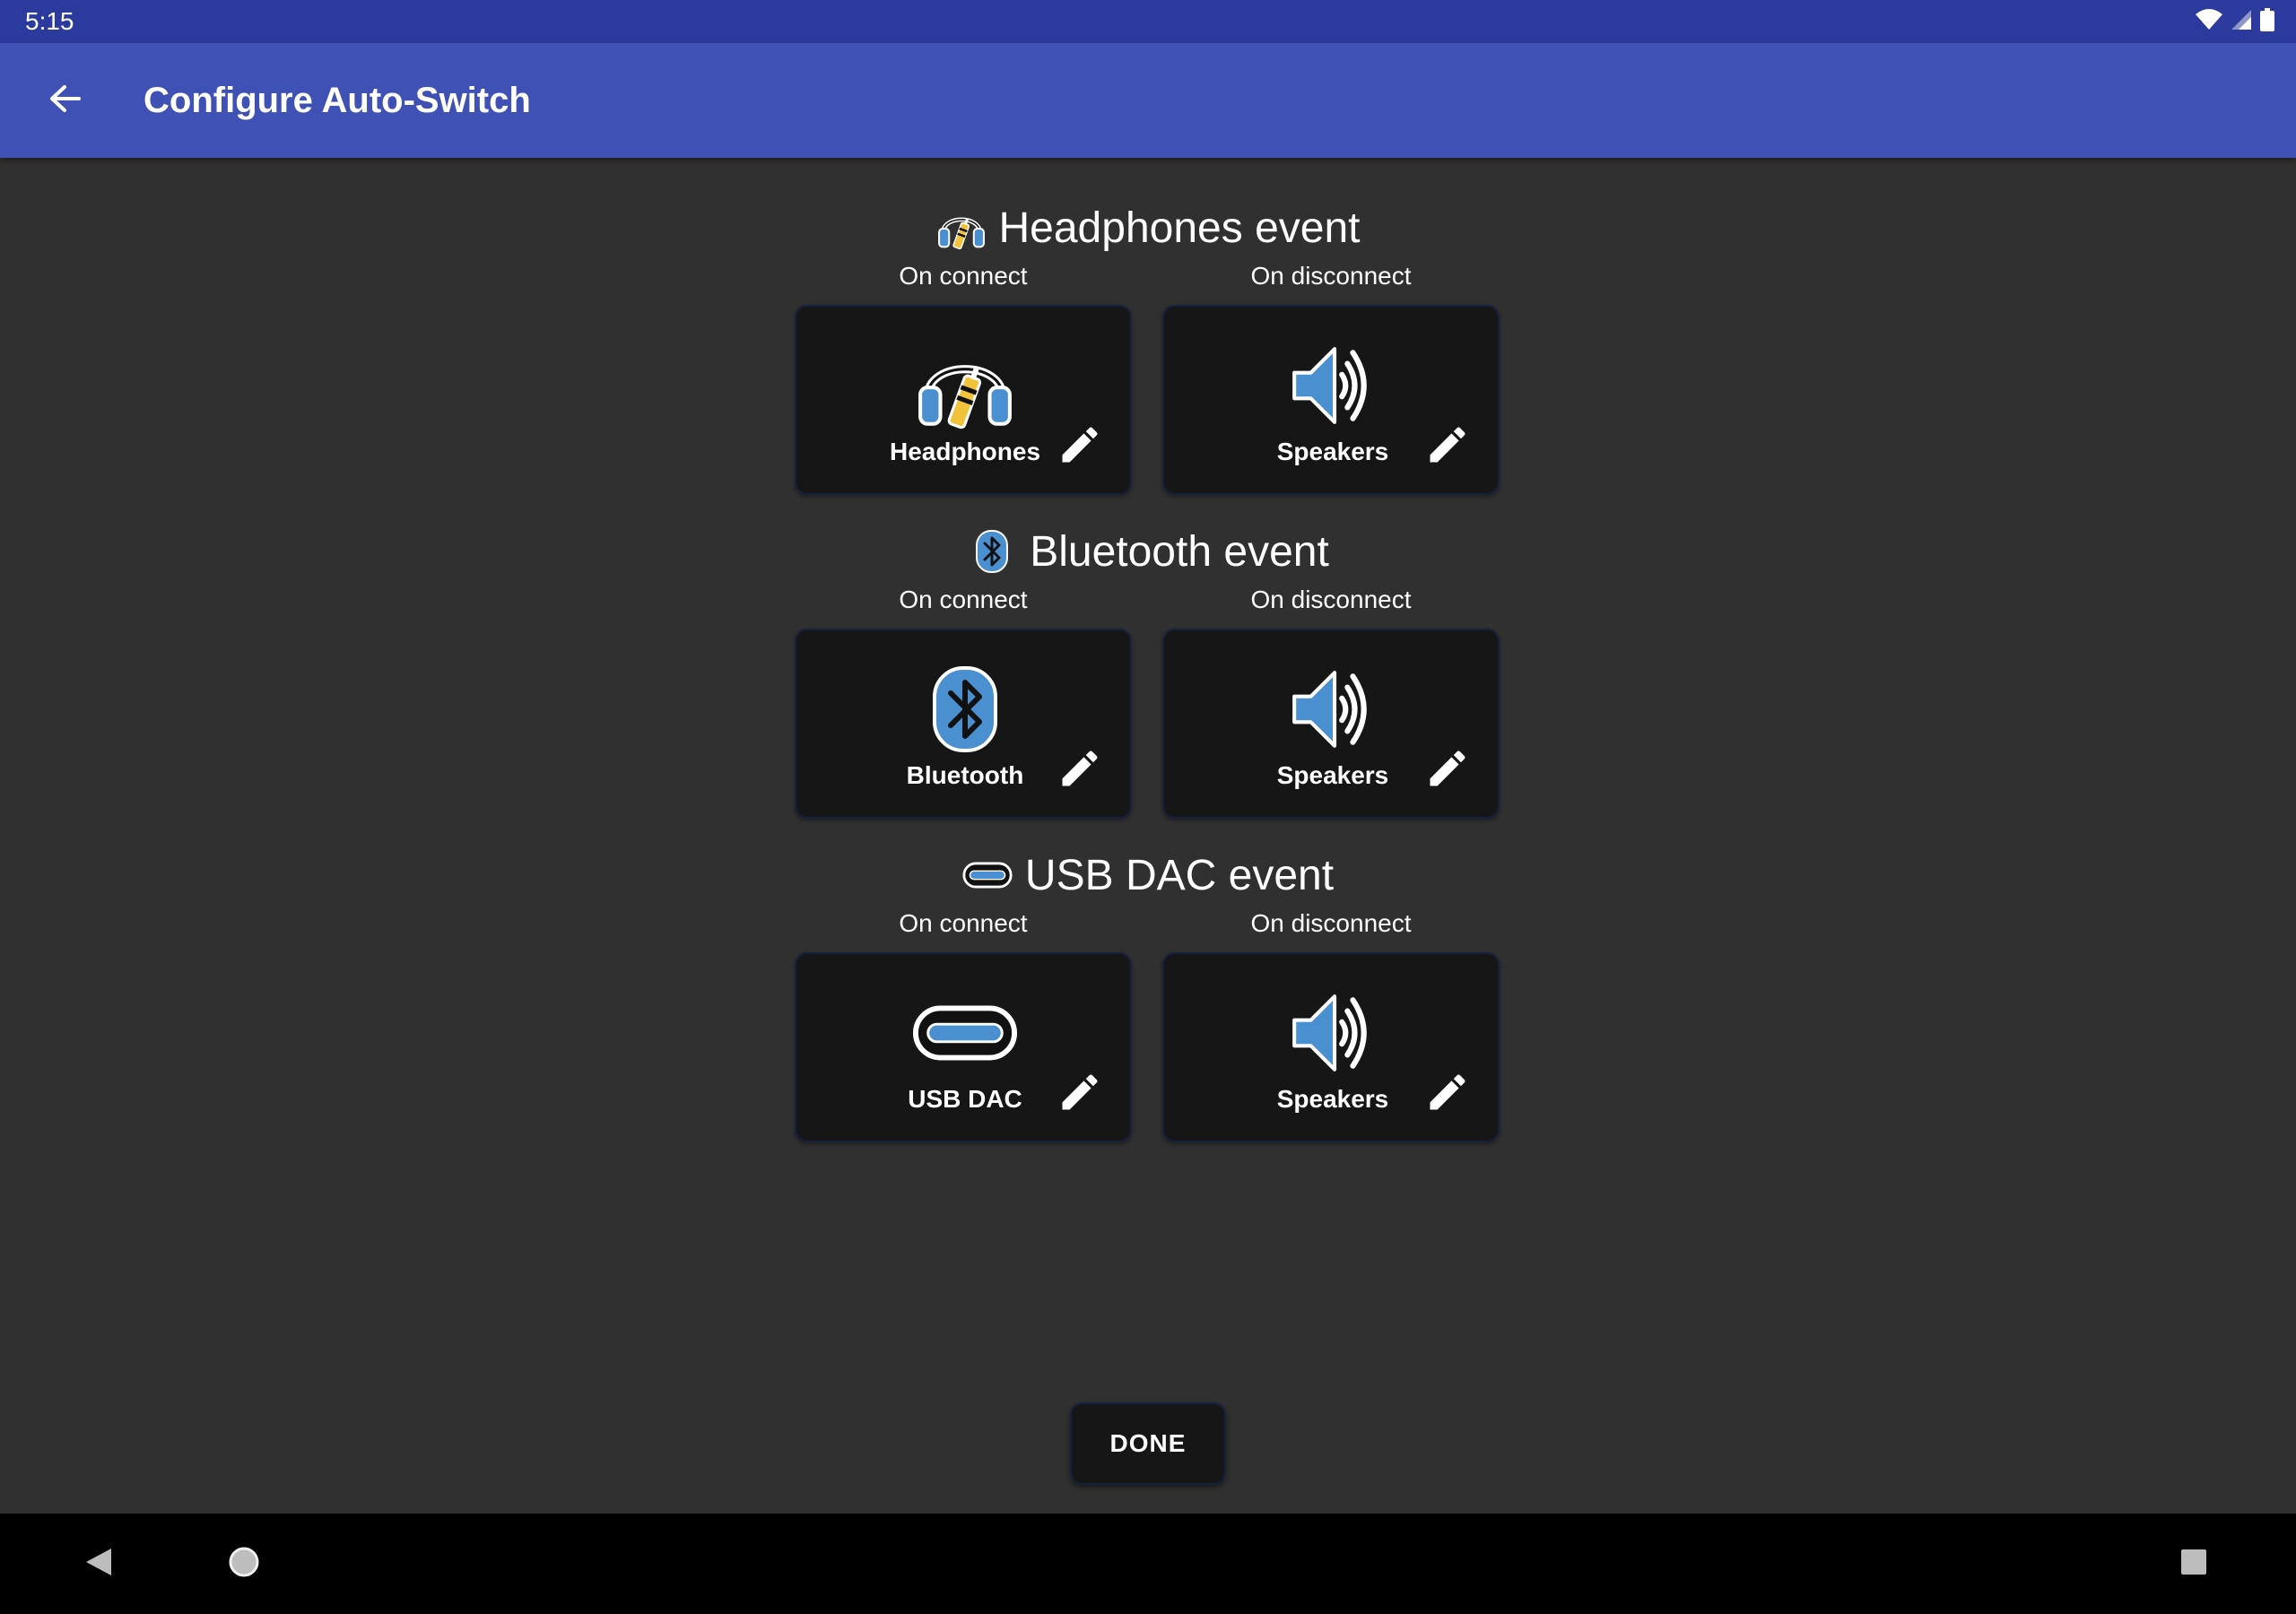 The width and height of the screenshot is (2296, 1614). I want to click on page-title: Configure Auto-Switch, so click(337, 100).